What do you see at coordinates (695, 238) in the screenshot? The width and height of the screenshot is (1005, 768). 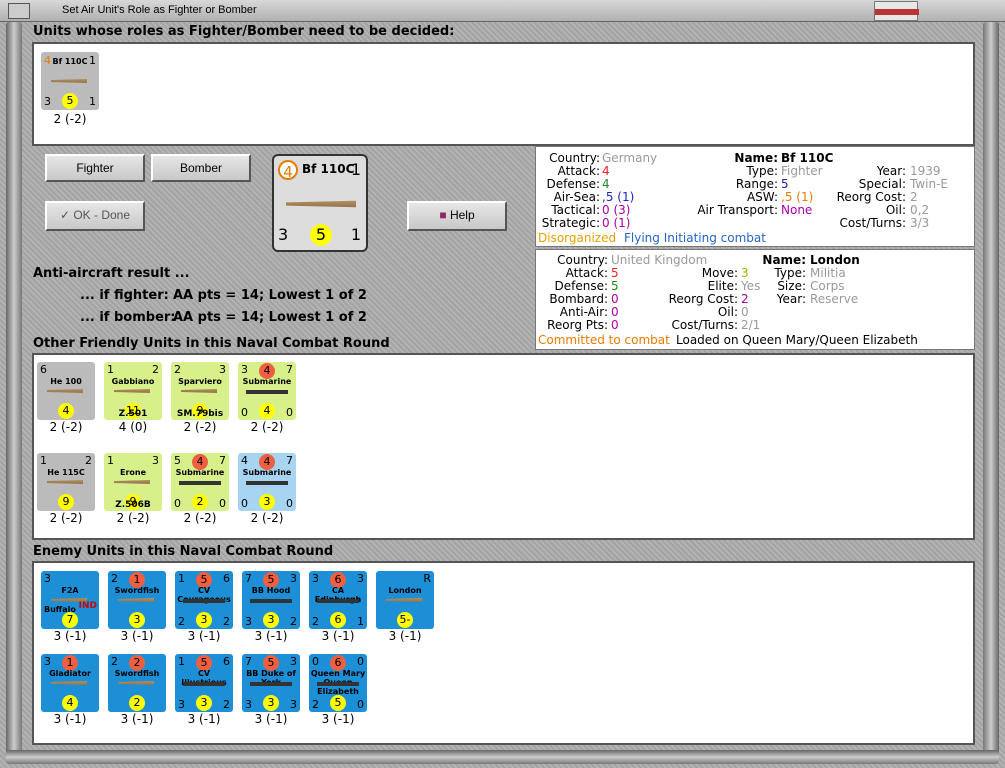 I see `air-status-flying: Flying Initiating combat` at bounding box center [695, 238].